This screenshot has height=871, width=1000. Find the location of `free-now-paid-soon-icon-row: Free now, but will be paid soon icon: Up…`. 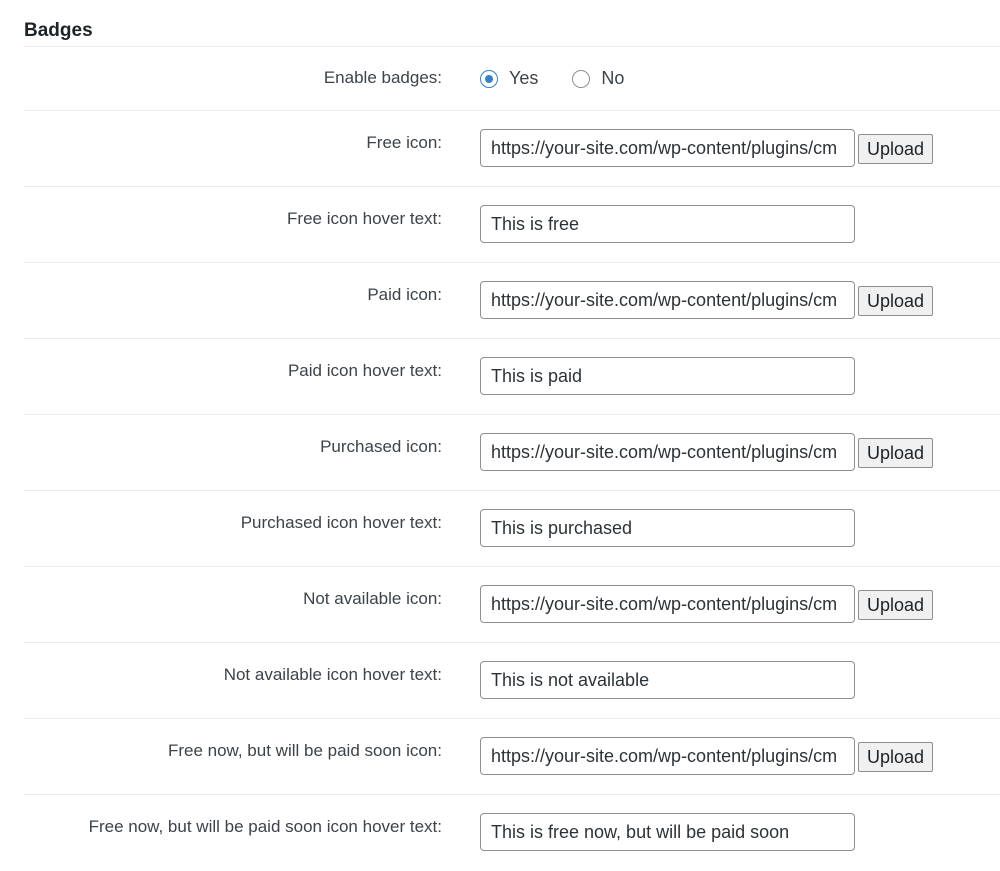

free-now-paid-soon-icon-row: Free now, but will be paid soon icon: Up… is located at coordinates (512, 757).